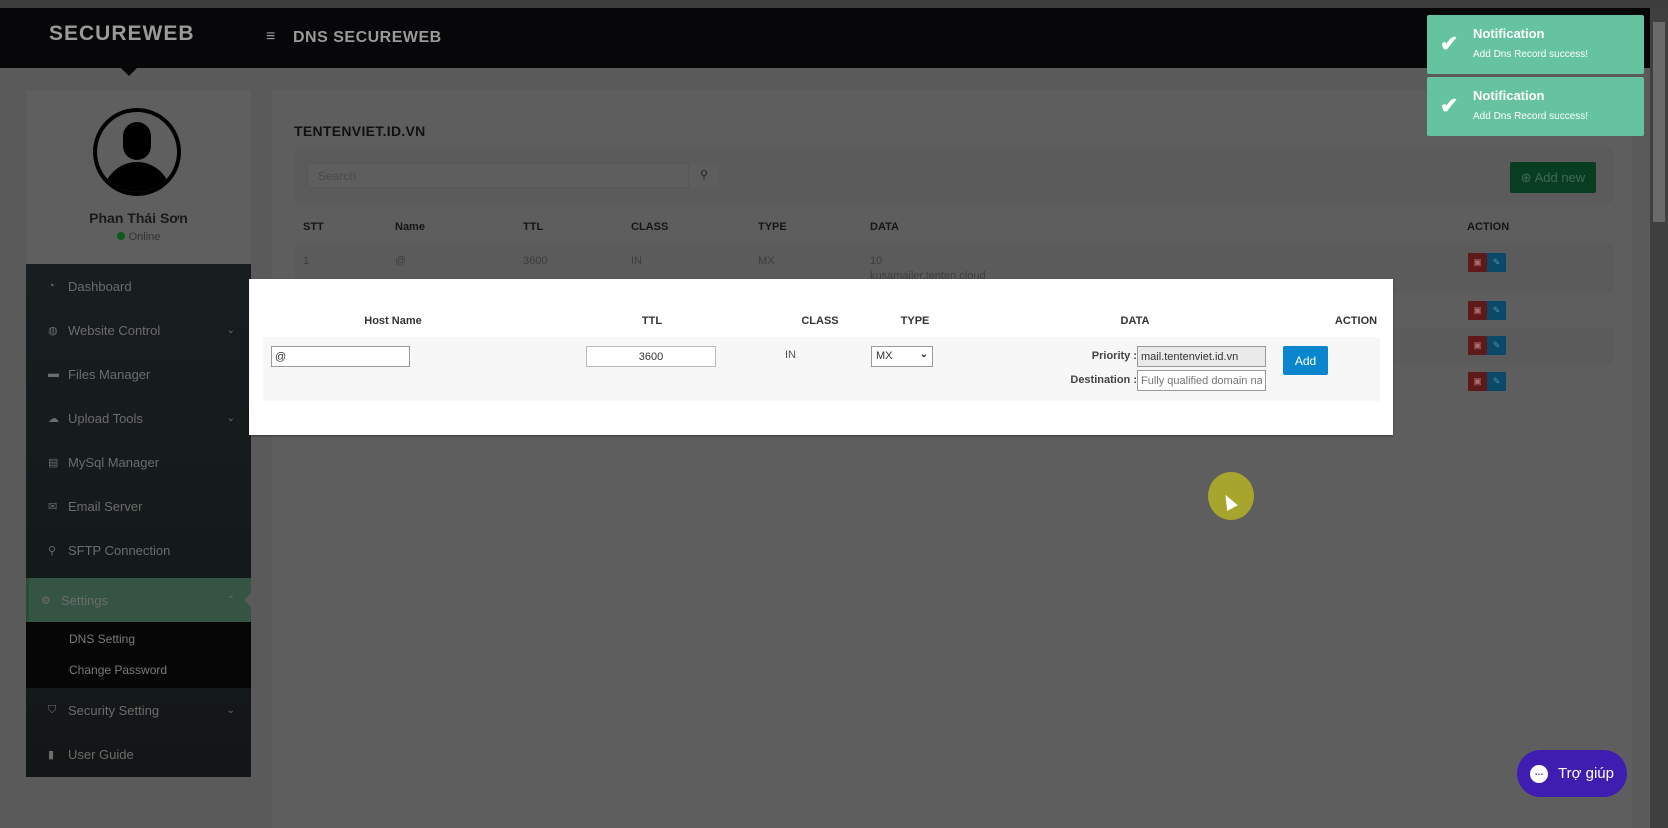  What do you see at coordinates (53, 374) in the screenshot?
I see `folder-icon: ▬` at bounding box center [53, 374].